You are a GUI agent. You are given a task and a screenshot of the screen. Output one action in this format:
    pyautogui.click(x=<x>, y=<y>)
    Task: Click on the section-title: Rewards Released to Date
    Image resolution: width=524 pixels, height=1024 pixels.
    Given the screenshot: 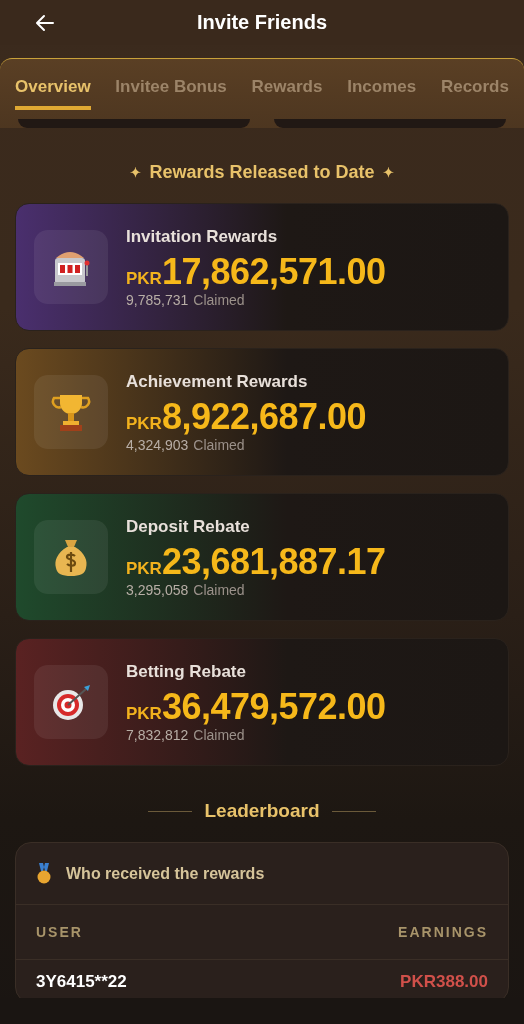 What is the action you would take?
    pyautogui.click(x=262, y=172)
    